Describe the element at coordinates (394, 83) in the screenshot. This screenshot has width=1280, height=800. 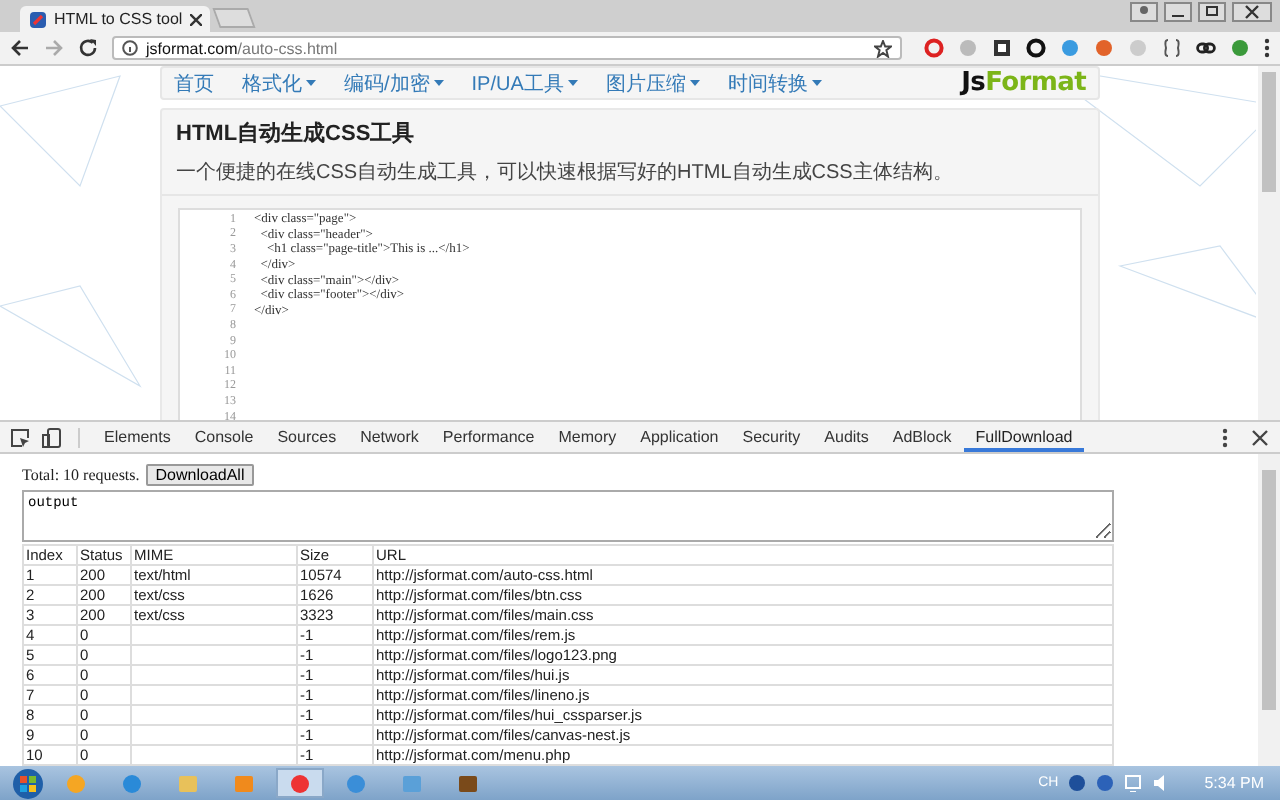
I see `nav-link: 编码/加密` at that location.